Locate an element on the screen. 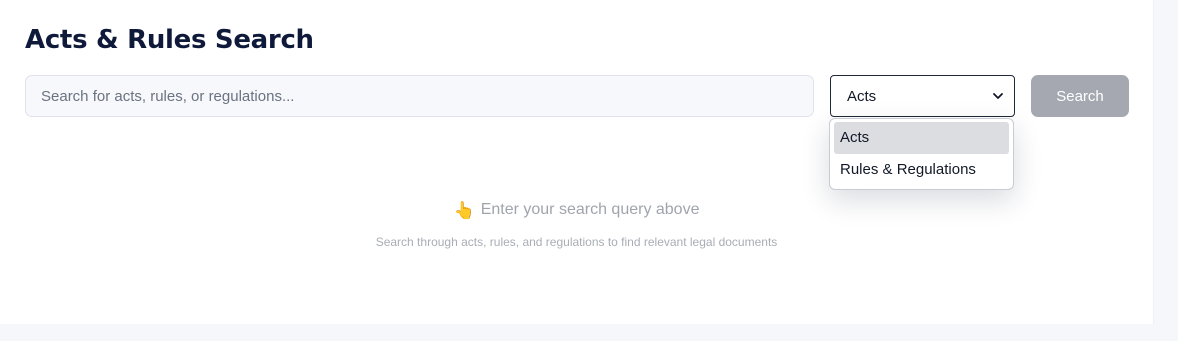 The image size is (1178, 341). empty-state-heading-text: Enter your search query above is located at coordinates (590, 209).